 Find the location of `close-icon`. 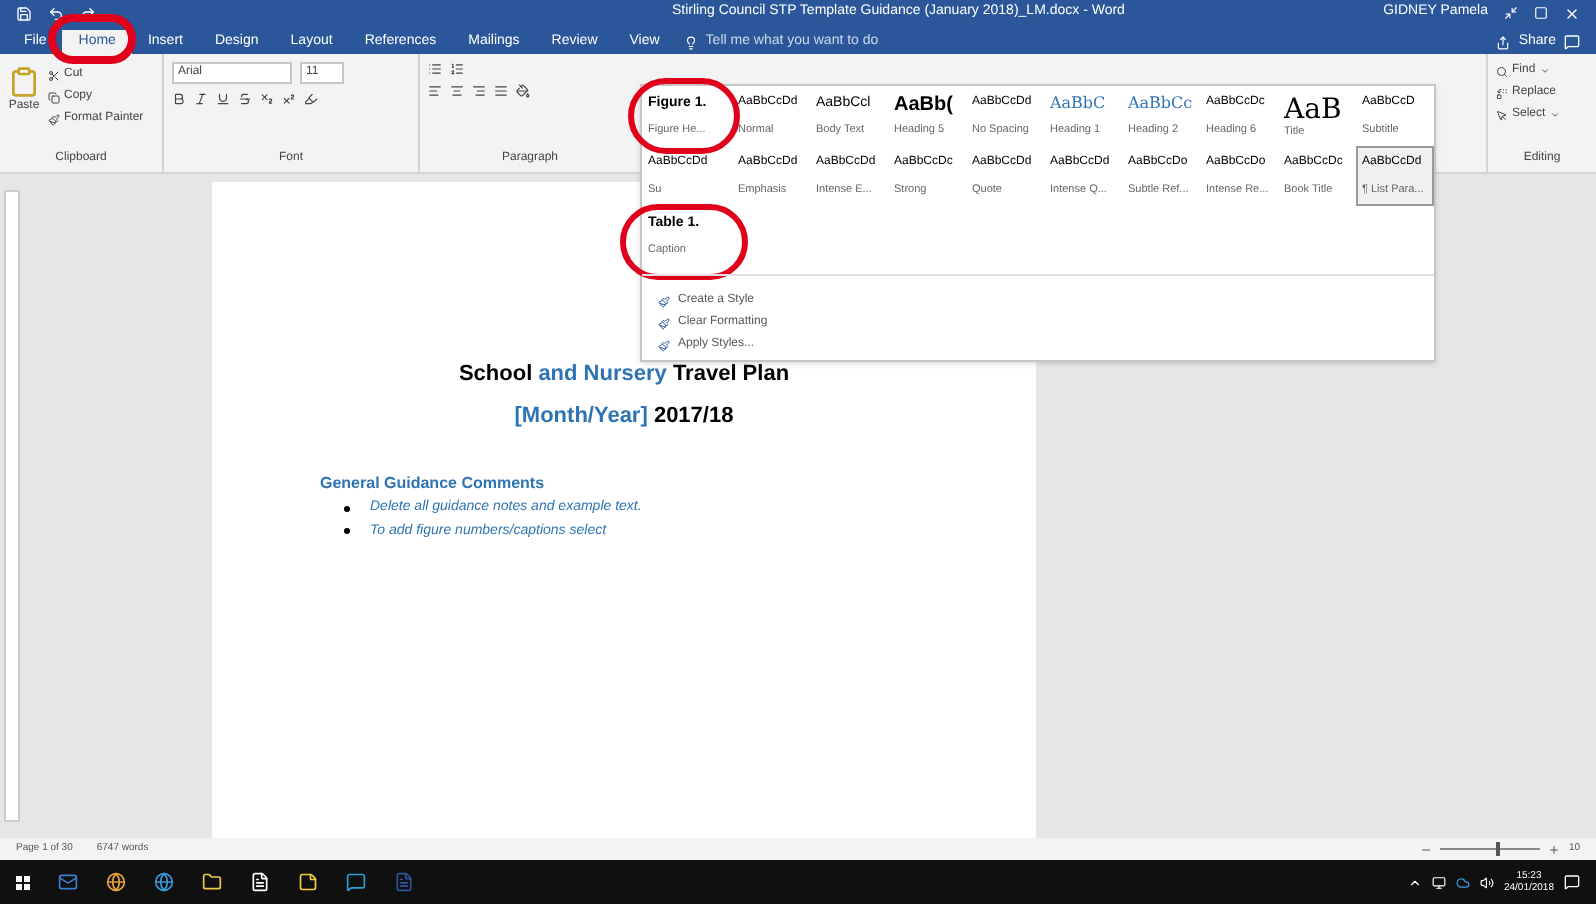

close-icon is located at coordinates (1572, 13).